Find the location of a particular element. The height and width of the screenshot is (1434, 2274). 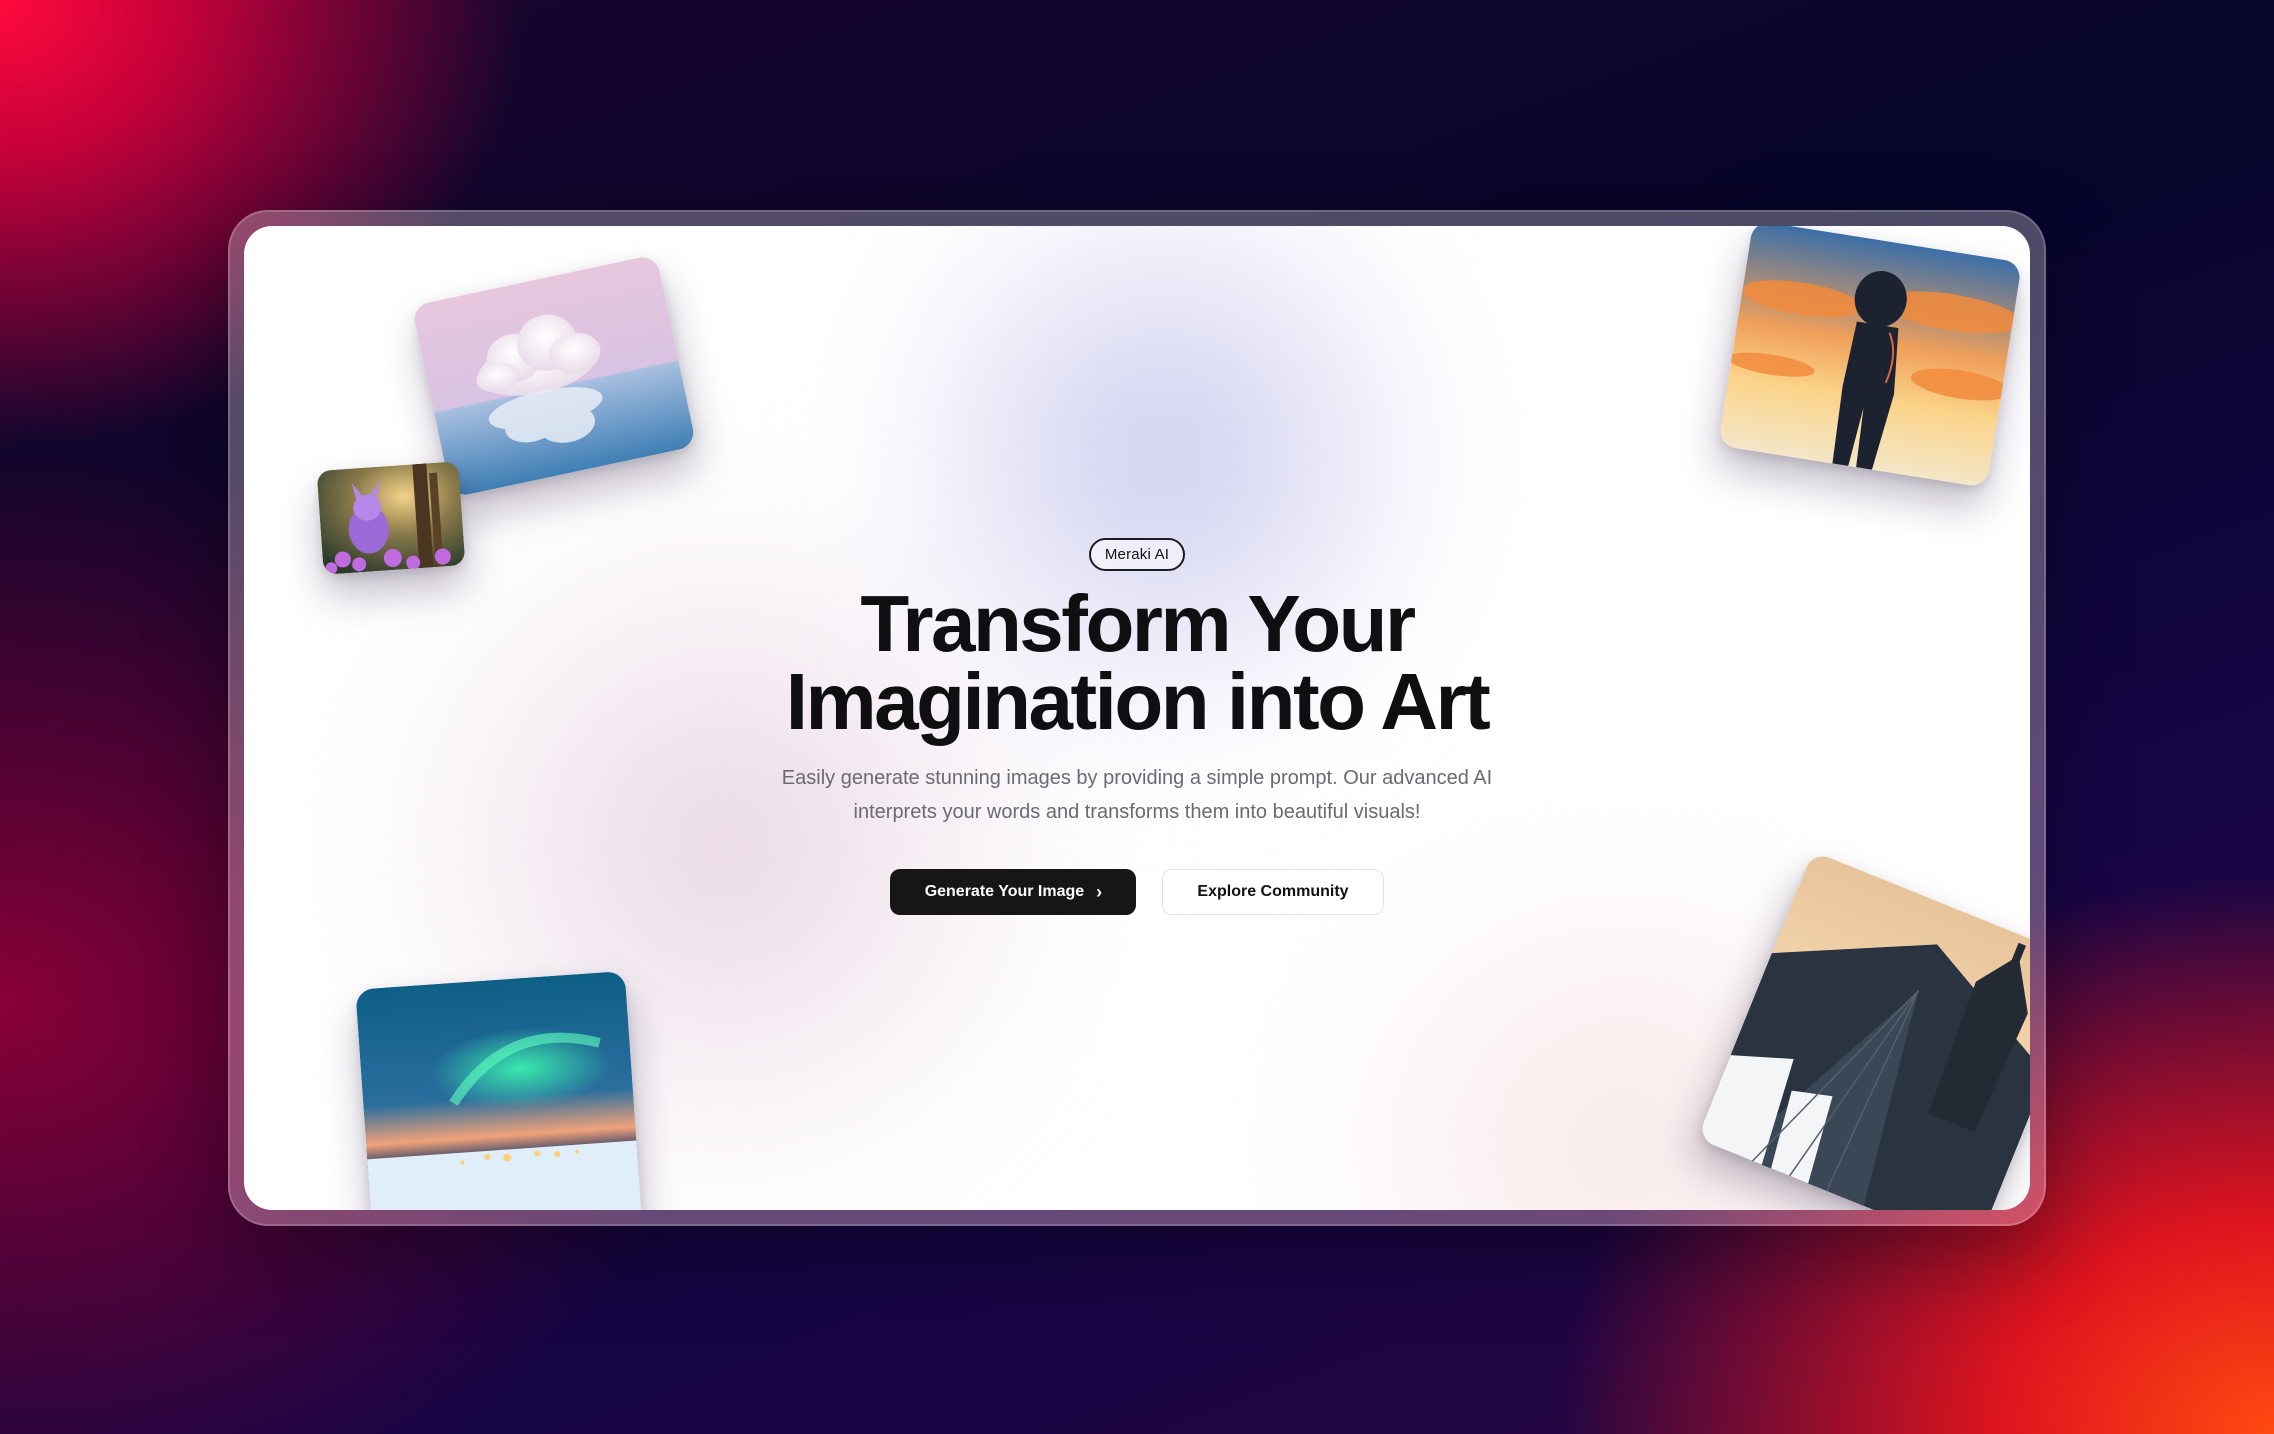

brand-badge: Meraki AI is located at coordinates (1137, 554).